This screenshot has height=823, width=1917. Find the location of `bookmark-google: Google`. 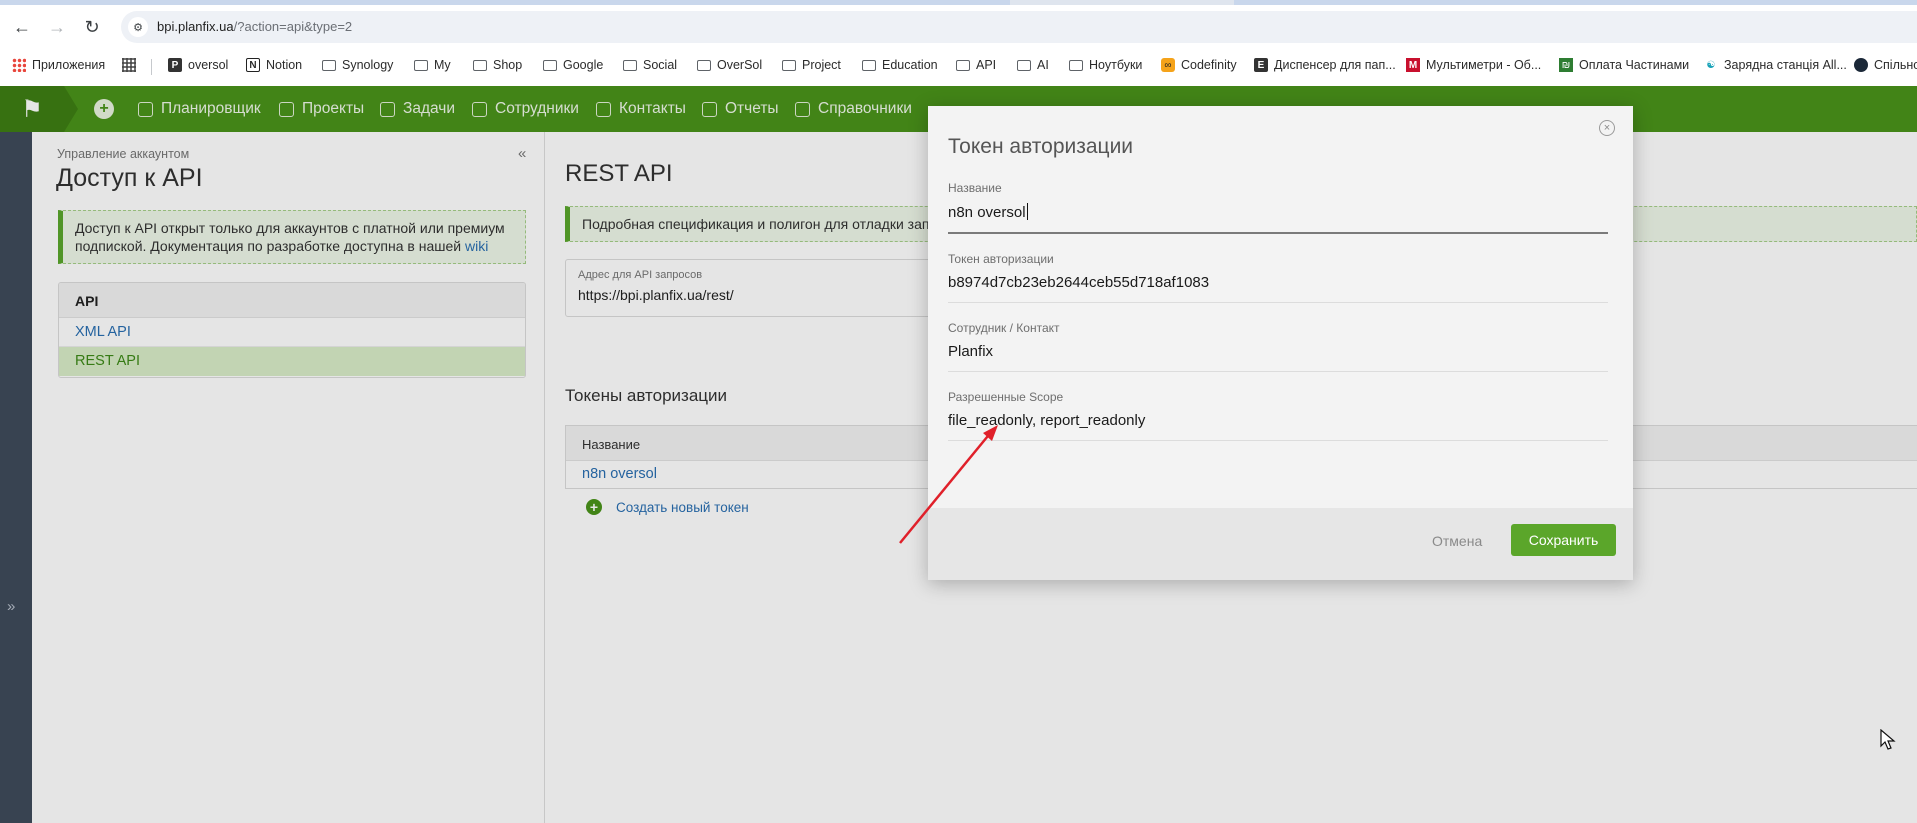

bookmark-google: Google is located at coordinates (573, 65).